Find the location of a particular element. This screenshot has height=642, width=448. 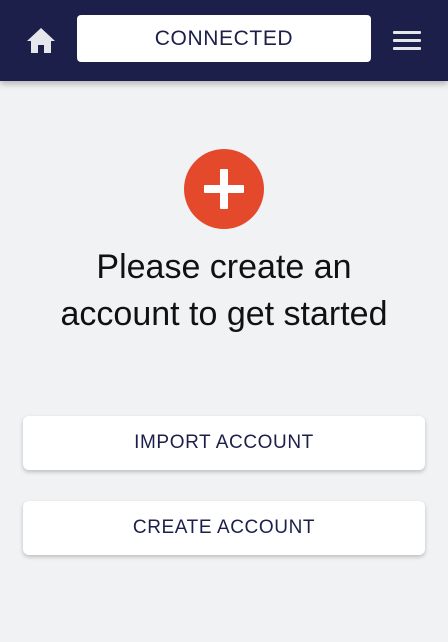

create-account-label: CREATE ACCOUNT is located at coordinates (224, 527).